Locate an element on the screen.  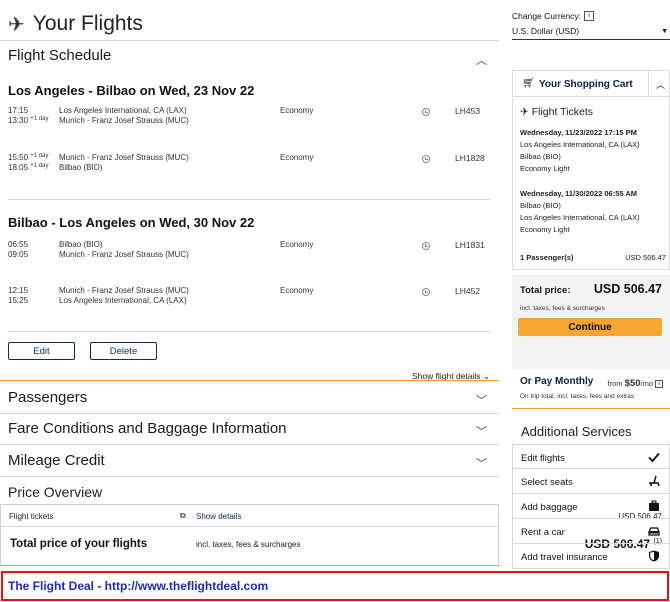
cart-icon: 🛒︎ is located at coordinates (528, 83).